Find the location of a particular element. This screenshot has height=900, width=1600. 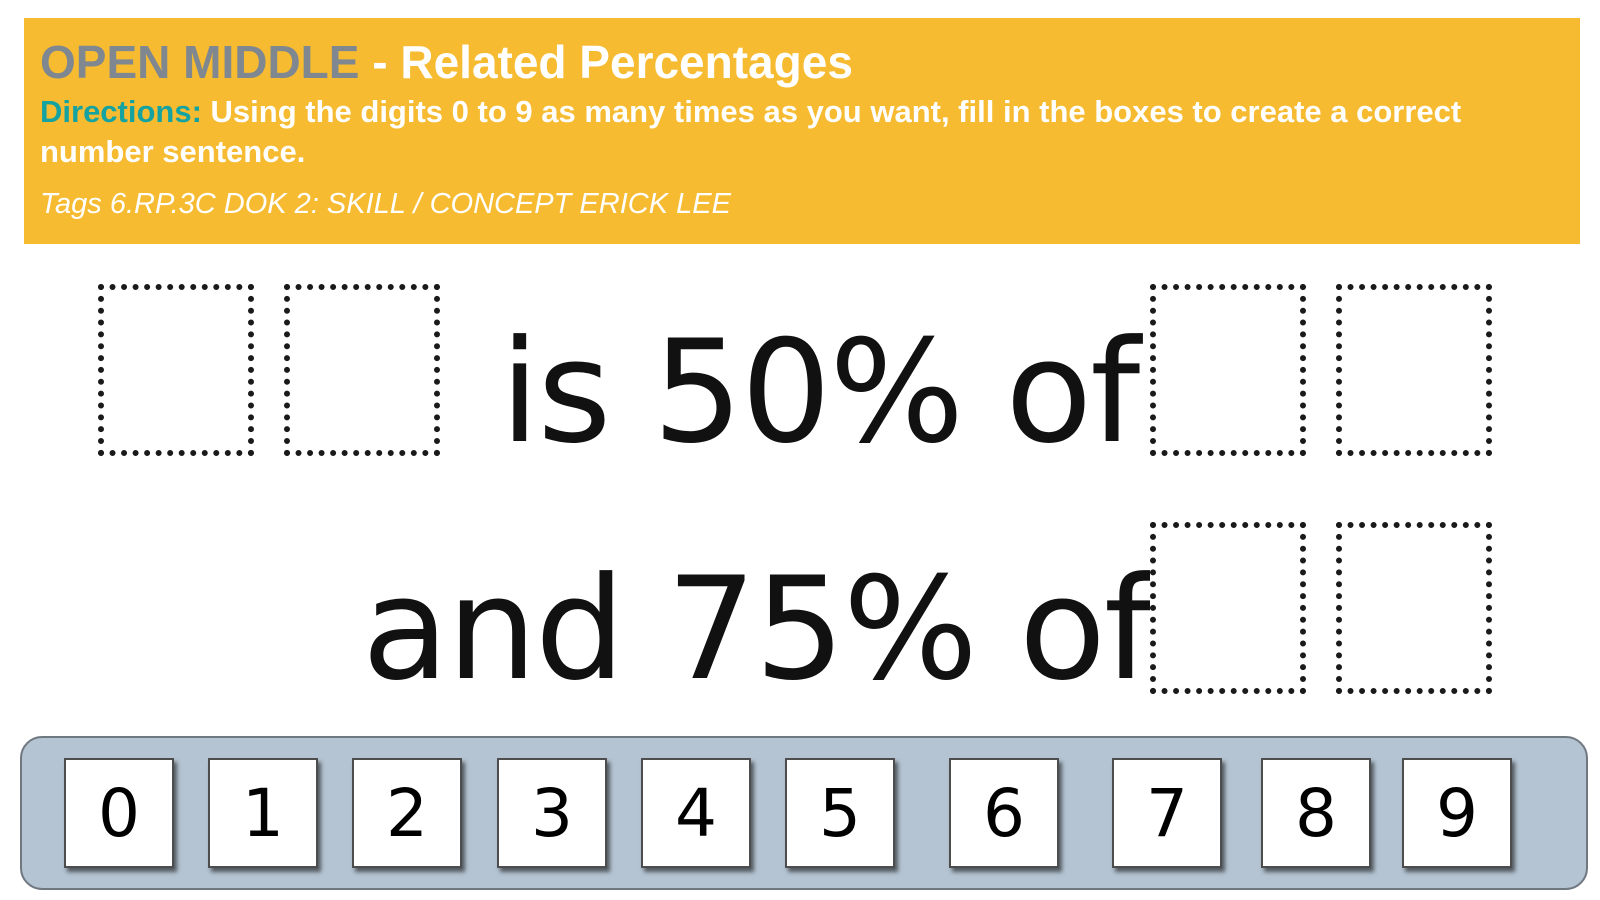

digit-tile-1: 1 is located at coordinates (263, 813).